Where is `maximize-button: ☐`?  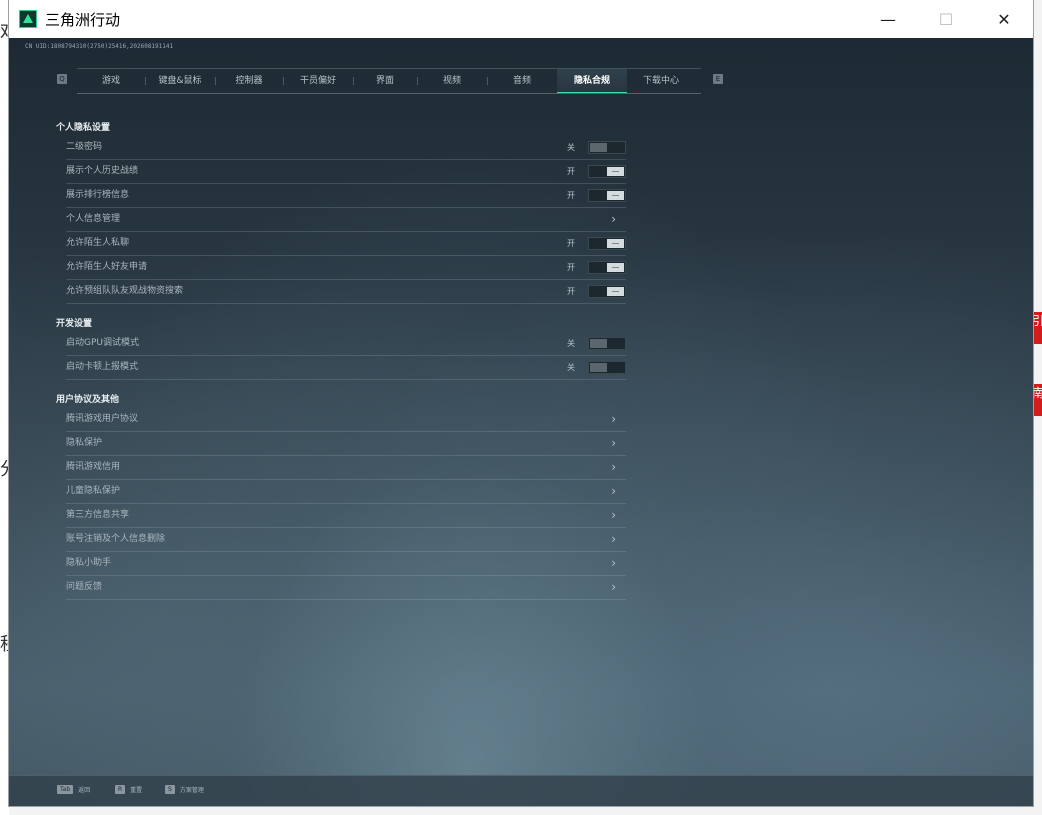 maximize-button: ☐ is located at coordinates (946, 19).